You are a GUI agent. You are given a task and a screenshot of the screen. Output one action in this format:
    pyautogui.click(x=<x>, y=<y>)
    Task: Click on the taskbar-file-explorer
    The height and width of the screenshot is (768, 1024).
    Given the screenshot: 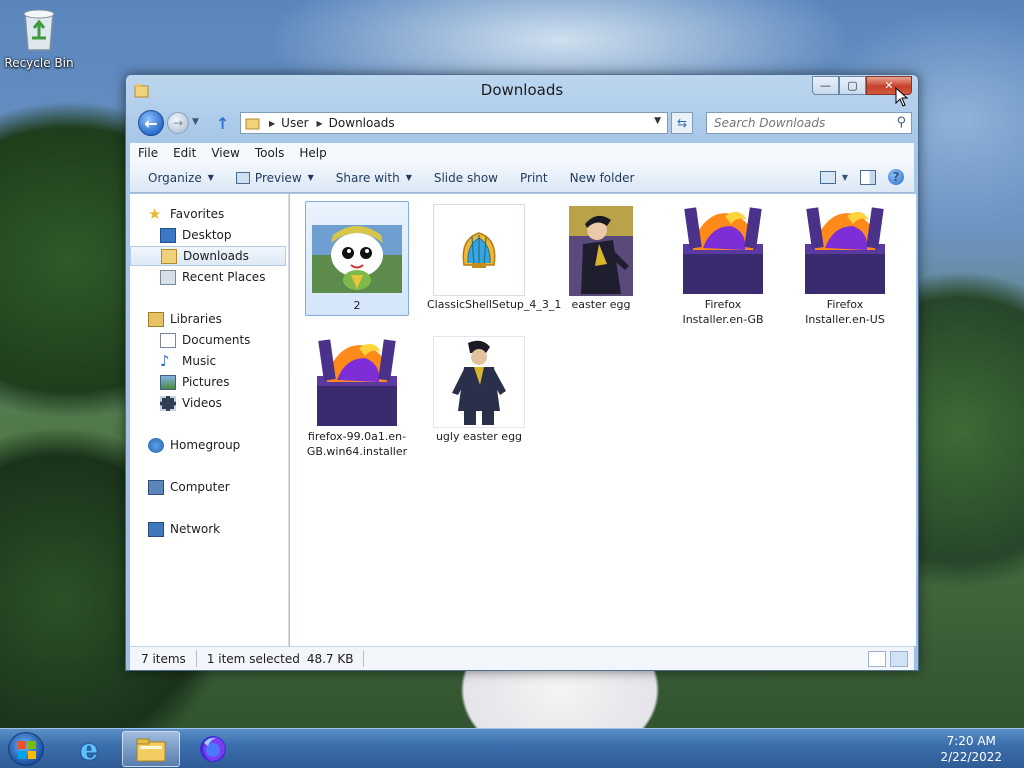 What is the action you would take?
    pyautogui.click(x=151, y=749)
    